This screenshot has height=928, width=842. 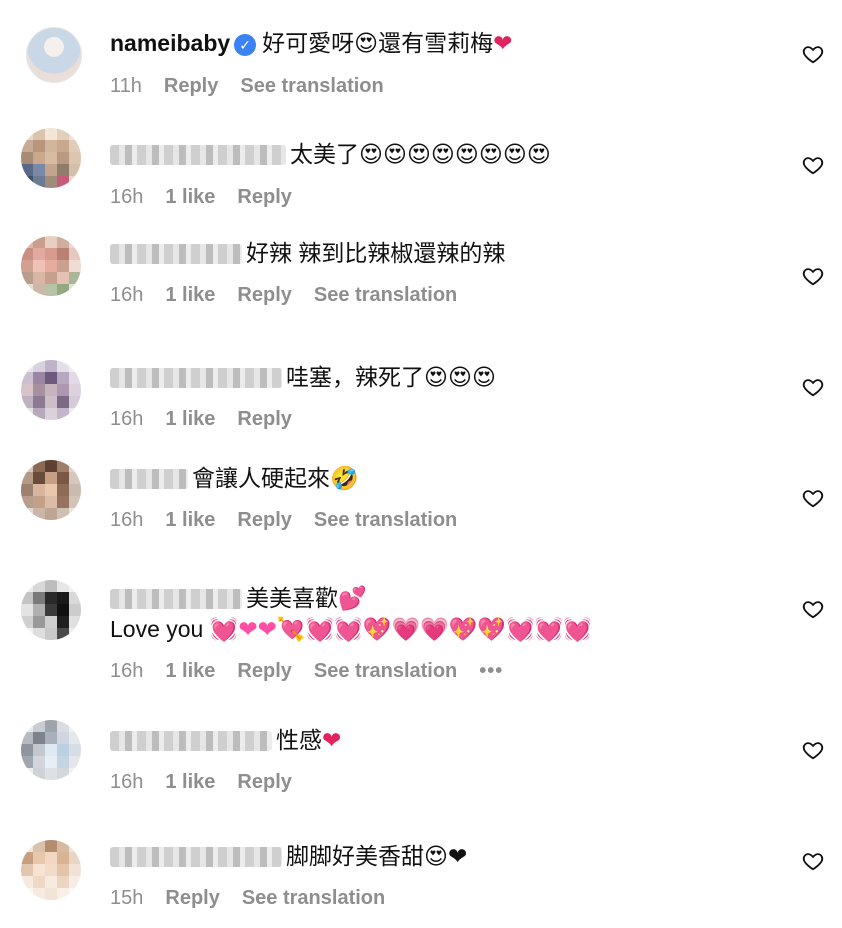 What do you see at coordinates (446, 857) in the screenshot?
I see `emoji: 😍❤` at bounding box center [446, 857].